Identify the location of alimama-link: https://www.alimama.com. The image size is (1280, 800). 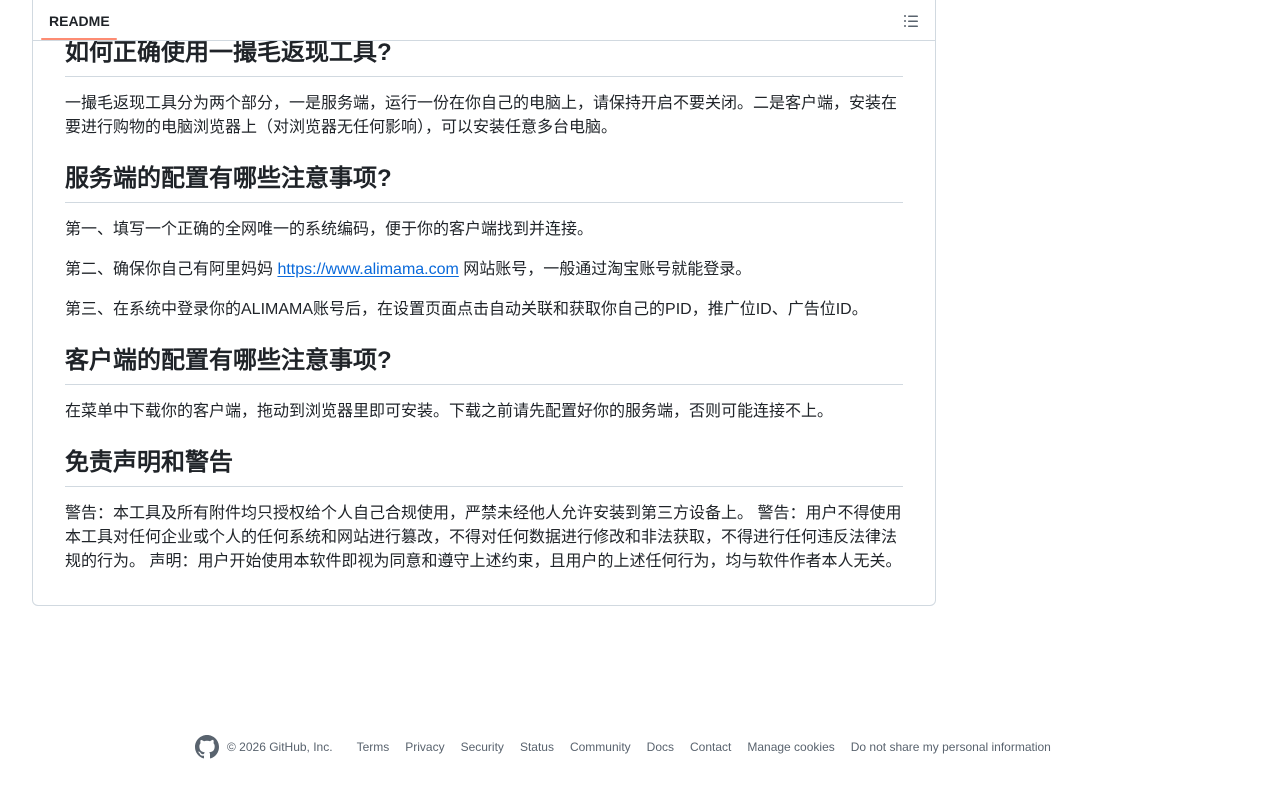
(367, 269).